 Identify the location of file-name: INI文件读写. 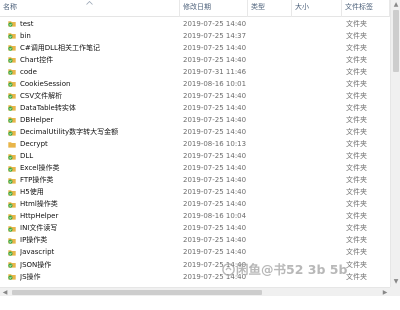
(39, 228).